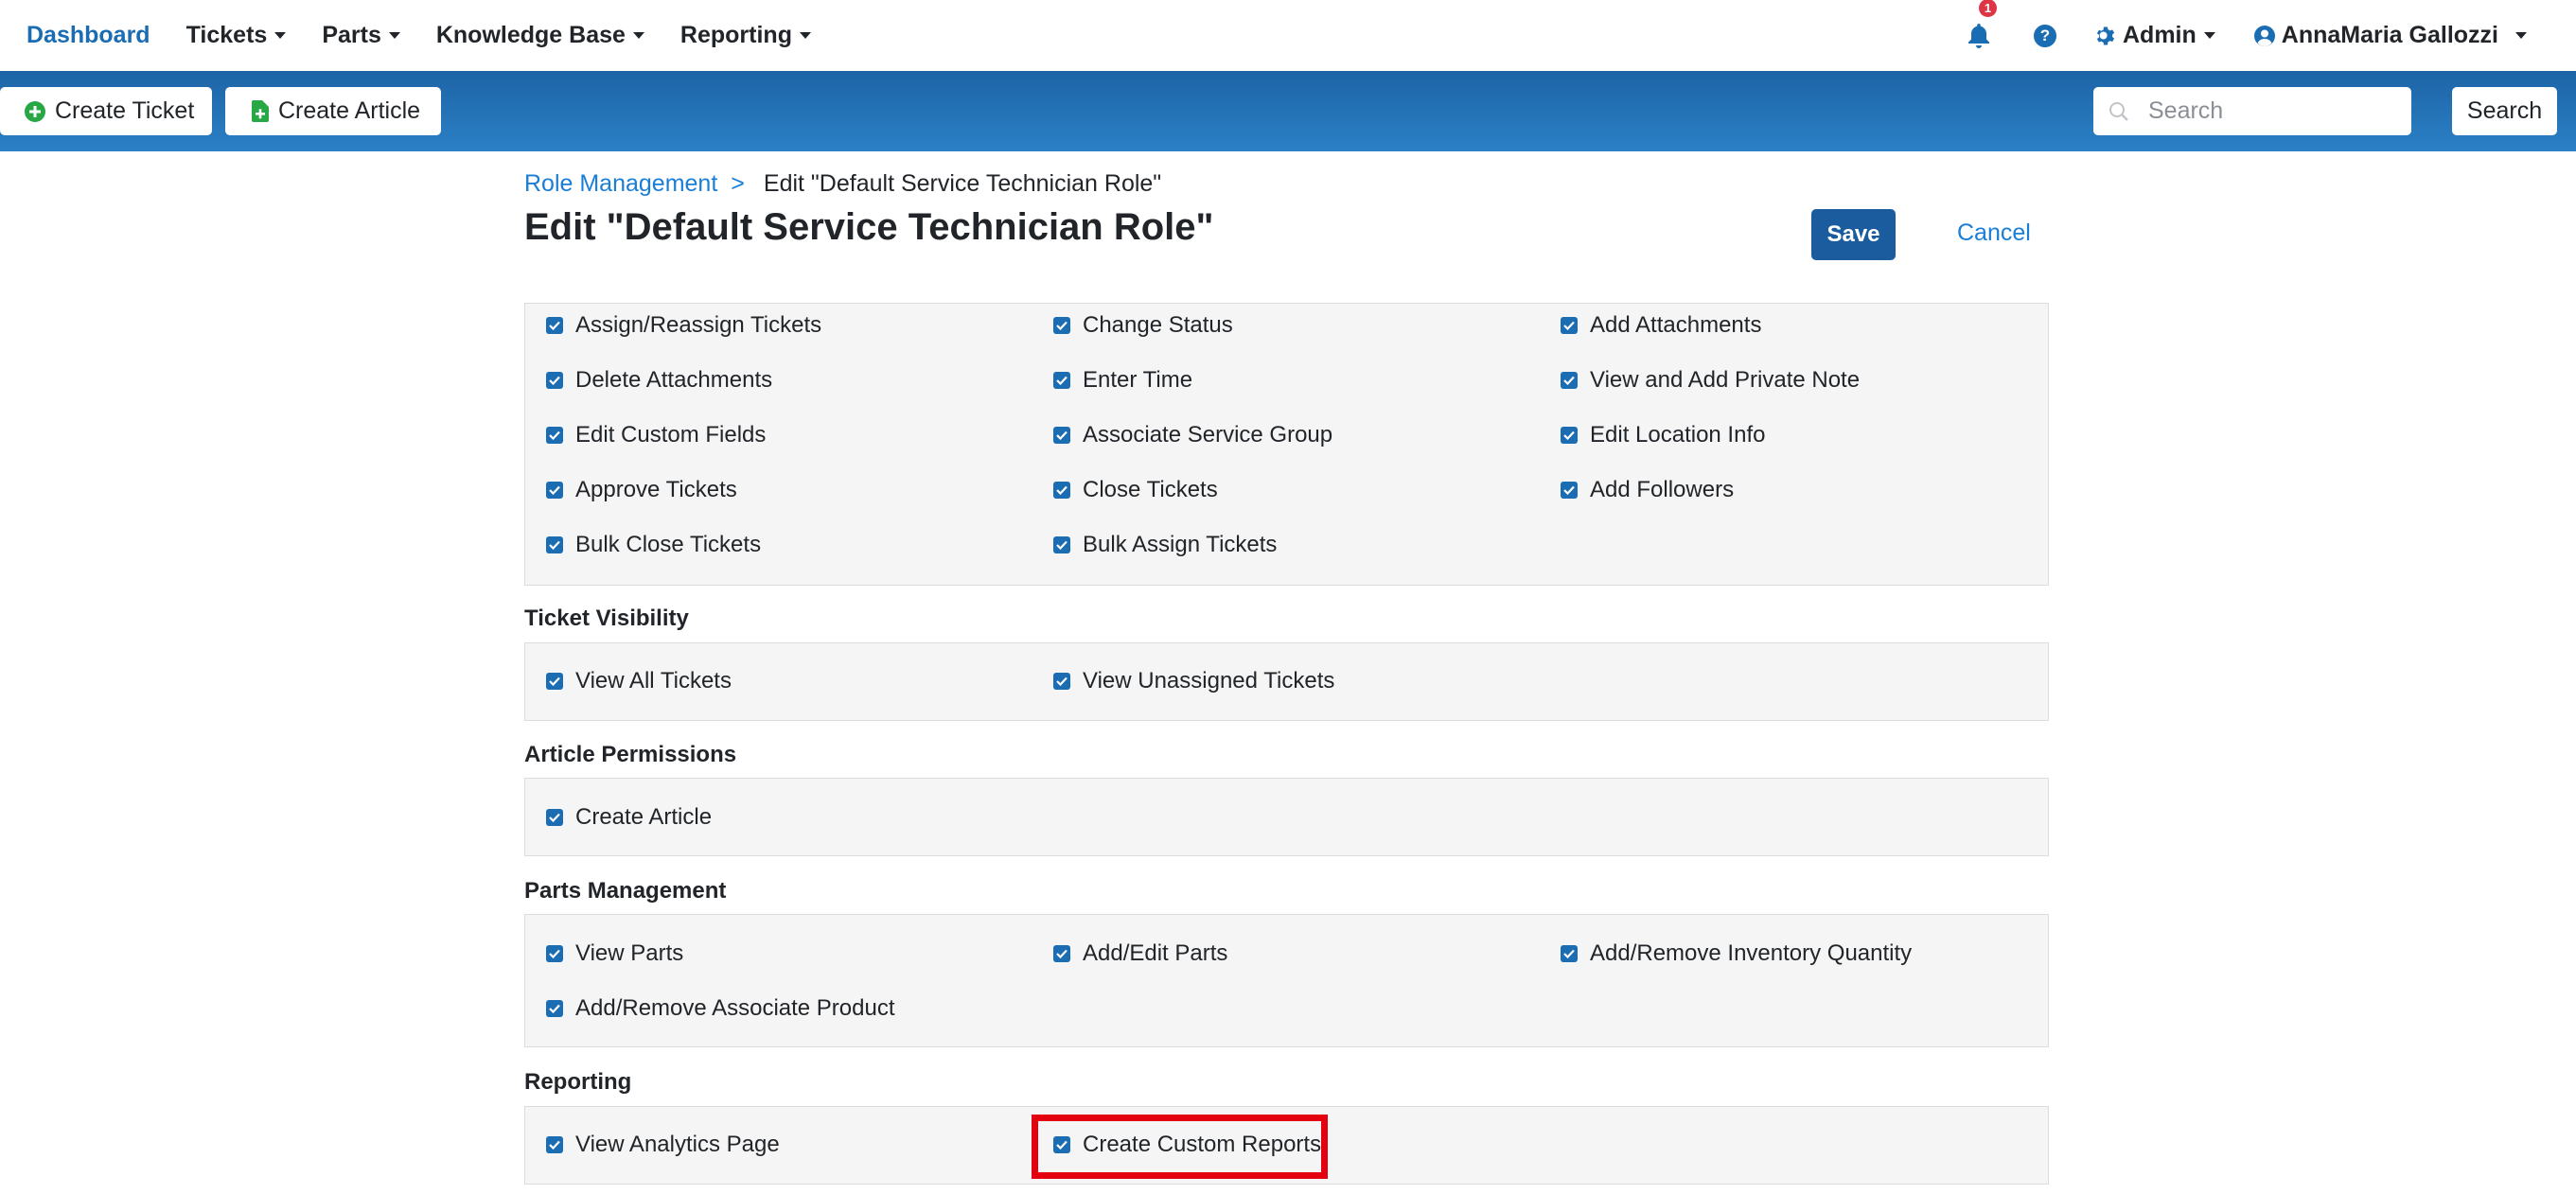  I want to click on perm-bulk-assign-tickets: Bulk Assign Tickets, so click(1165, 545).